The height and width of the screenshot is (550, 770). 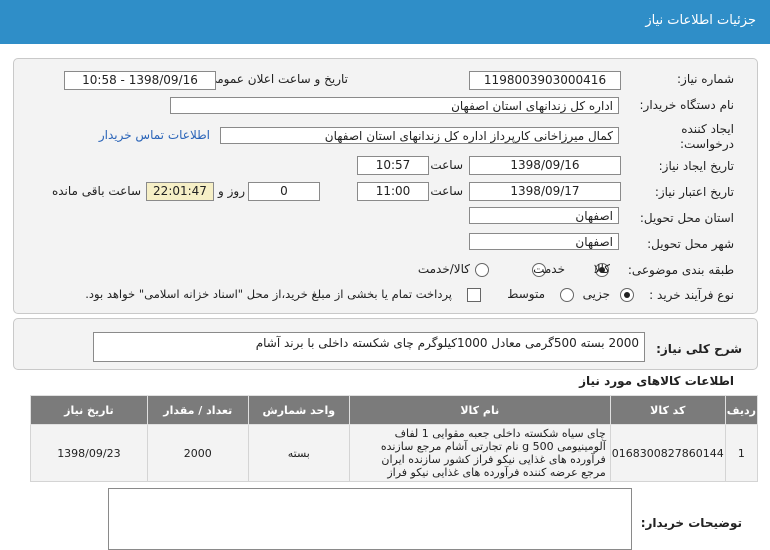 I want to click on page-title: جزئیات اطلاعات نیاز, so click(x=700, y=20).